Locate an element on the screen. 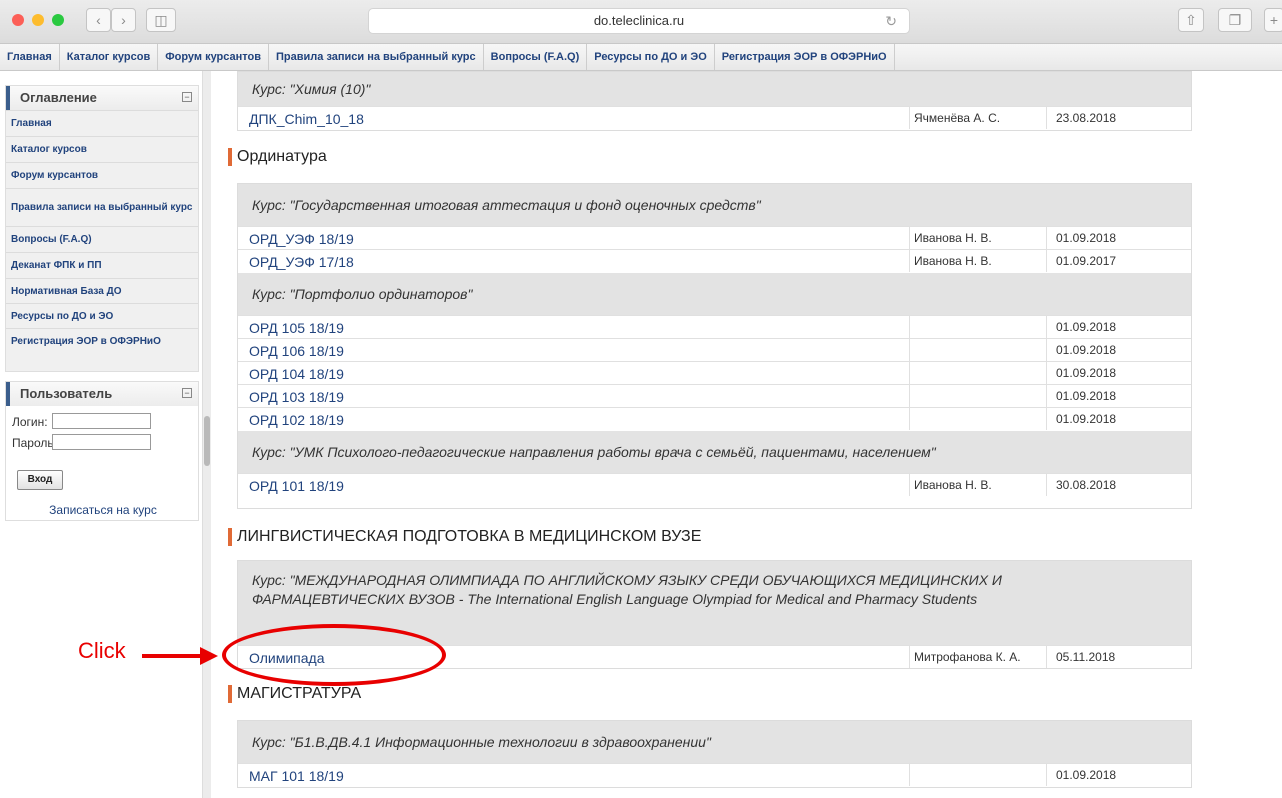  course-link: ОРД 103 18/19 is located at coordinates (296, 397).